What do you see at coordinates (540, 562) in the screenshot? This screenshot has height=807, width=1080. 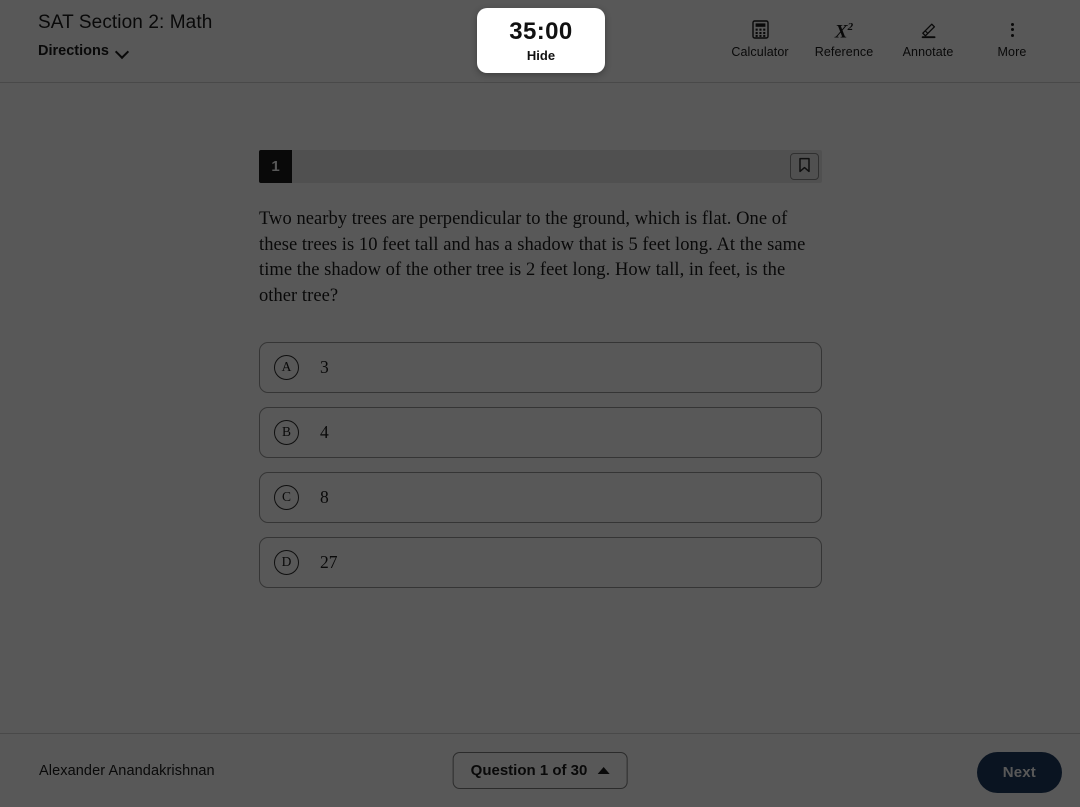 I see `answer-choice-d: D 27` at bounding box center [540, 562].